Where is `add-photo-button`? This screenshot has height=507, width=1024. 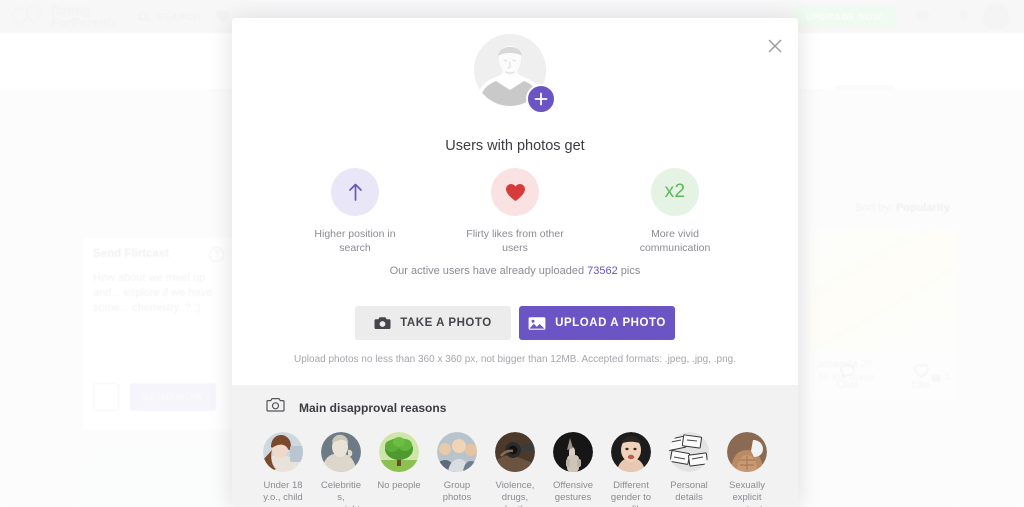 add-photo-button is located at coordinates (541, 99).